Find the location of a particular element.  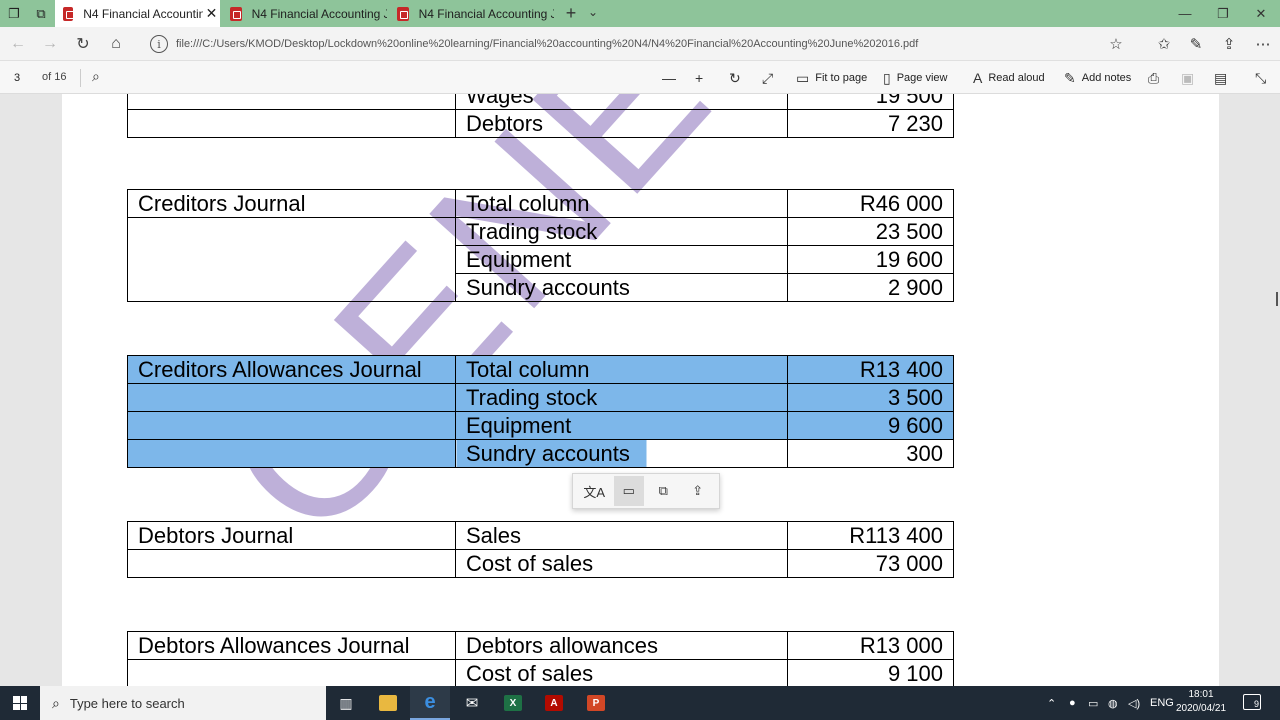

tab-pdf-3: N4 Financial Accounting Jur is located at coordinates (471, 13).